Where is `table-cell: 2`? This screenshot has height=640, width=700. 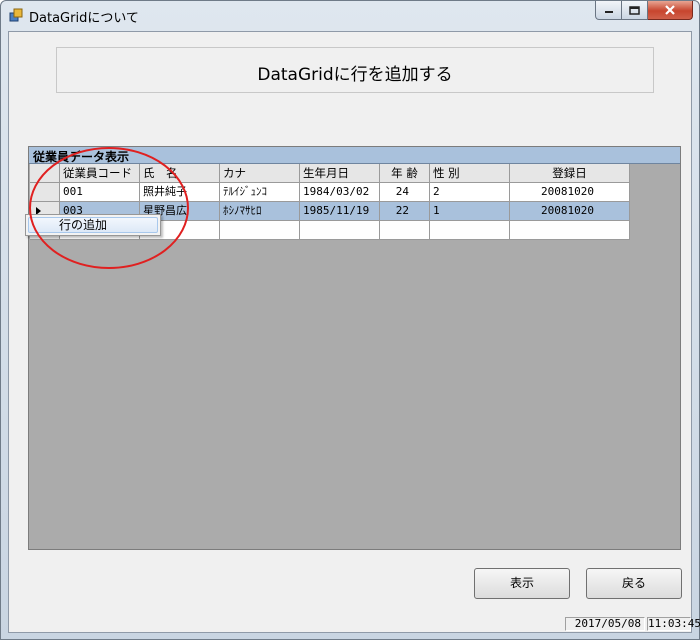
table-cell: 2 is located at coordinates (470, 192).